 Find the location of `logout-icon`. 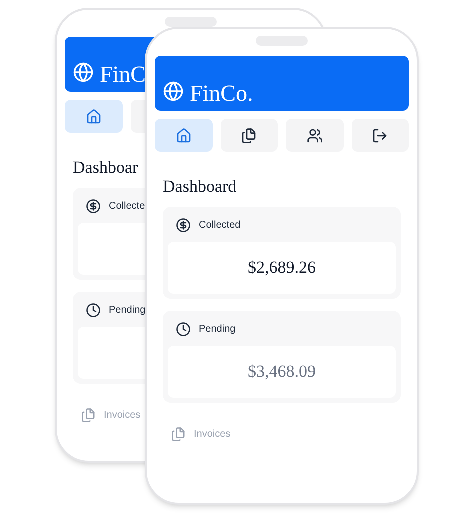

logout-icon is located at coordinates (380, 136).